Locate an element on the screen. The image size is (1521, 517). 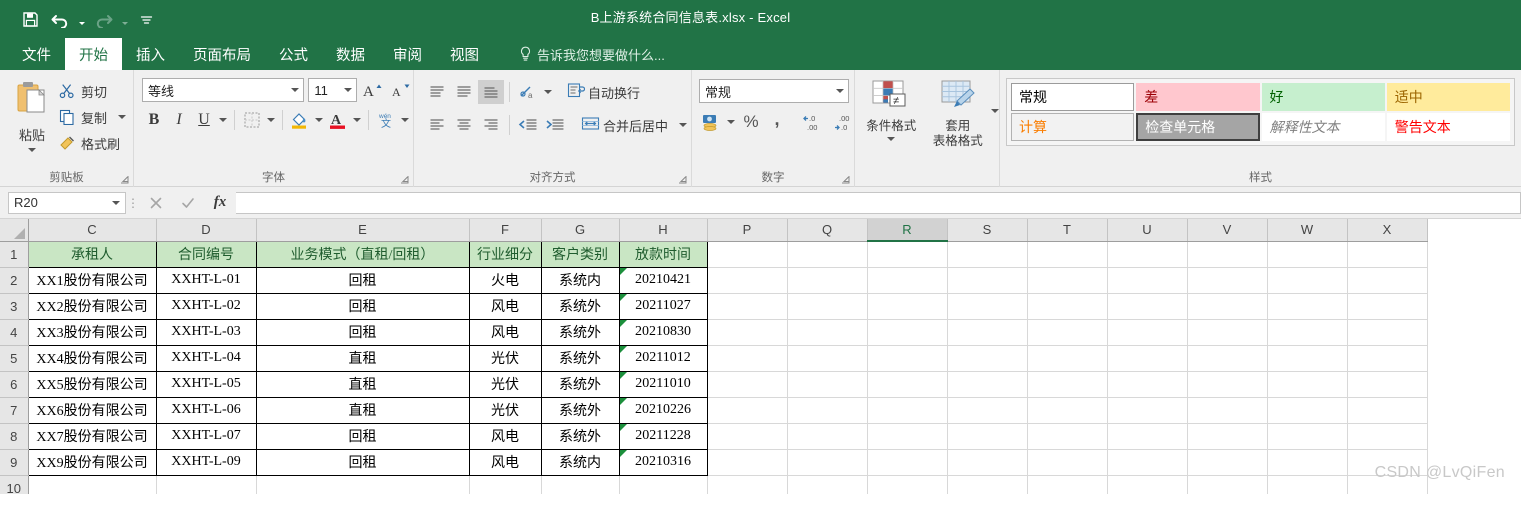
cell-R4 is located at coordinates (907, 332).